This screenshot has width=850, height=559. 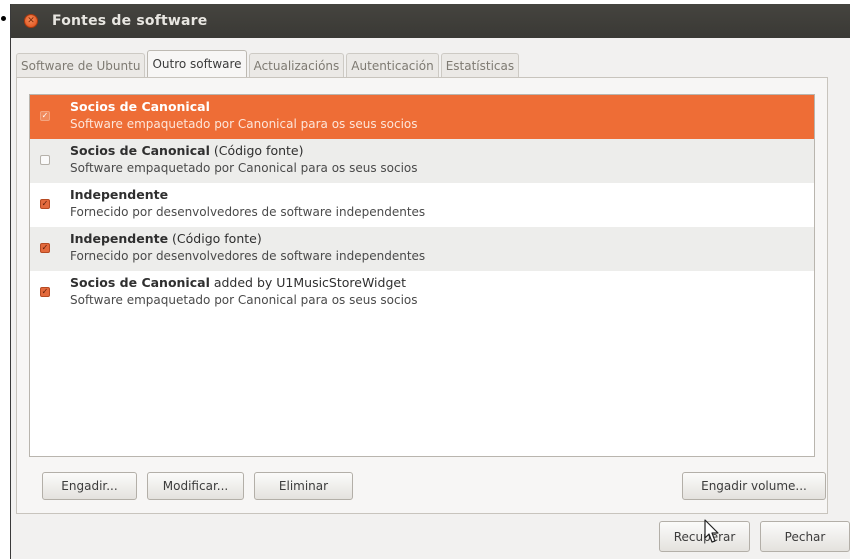 I want to click on close-icon: ✕, so click(x=31, y=20).